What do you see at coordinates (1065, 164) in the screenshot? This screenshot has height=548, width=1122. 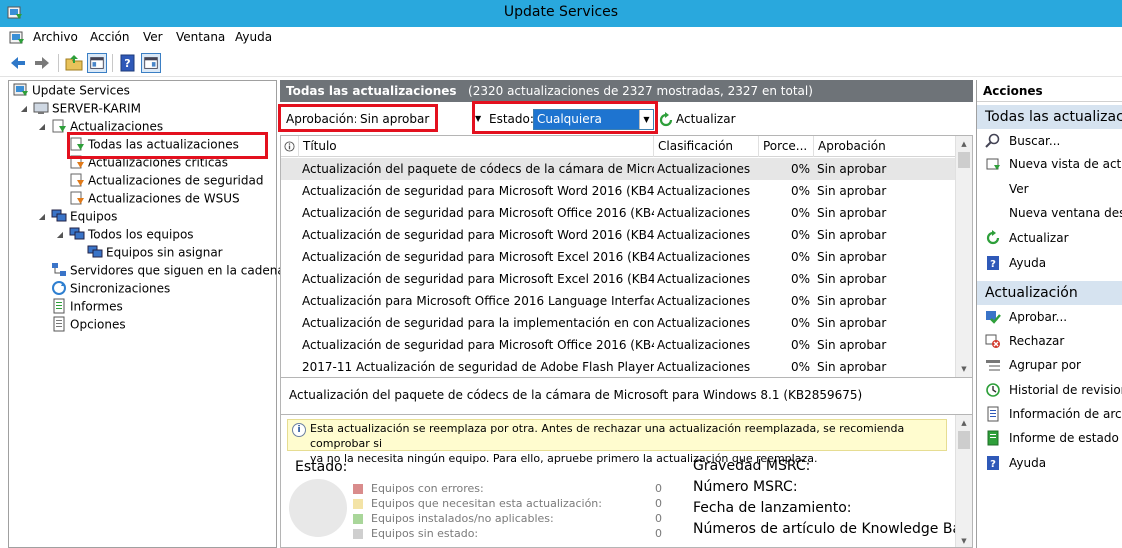 I see `action-label: Nueva vista de actual` at bounding box center [1065, 164].